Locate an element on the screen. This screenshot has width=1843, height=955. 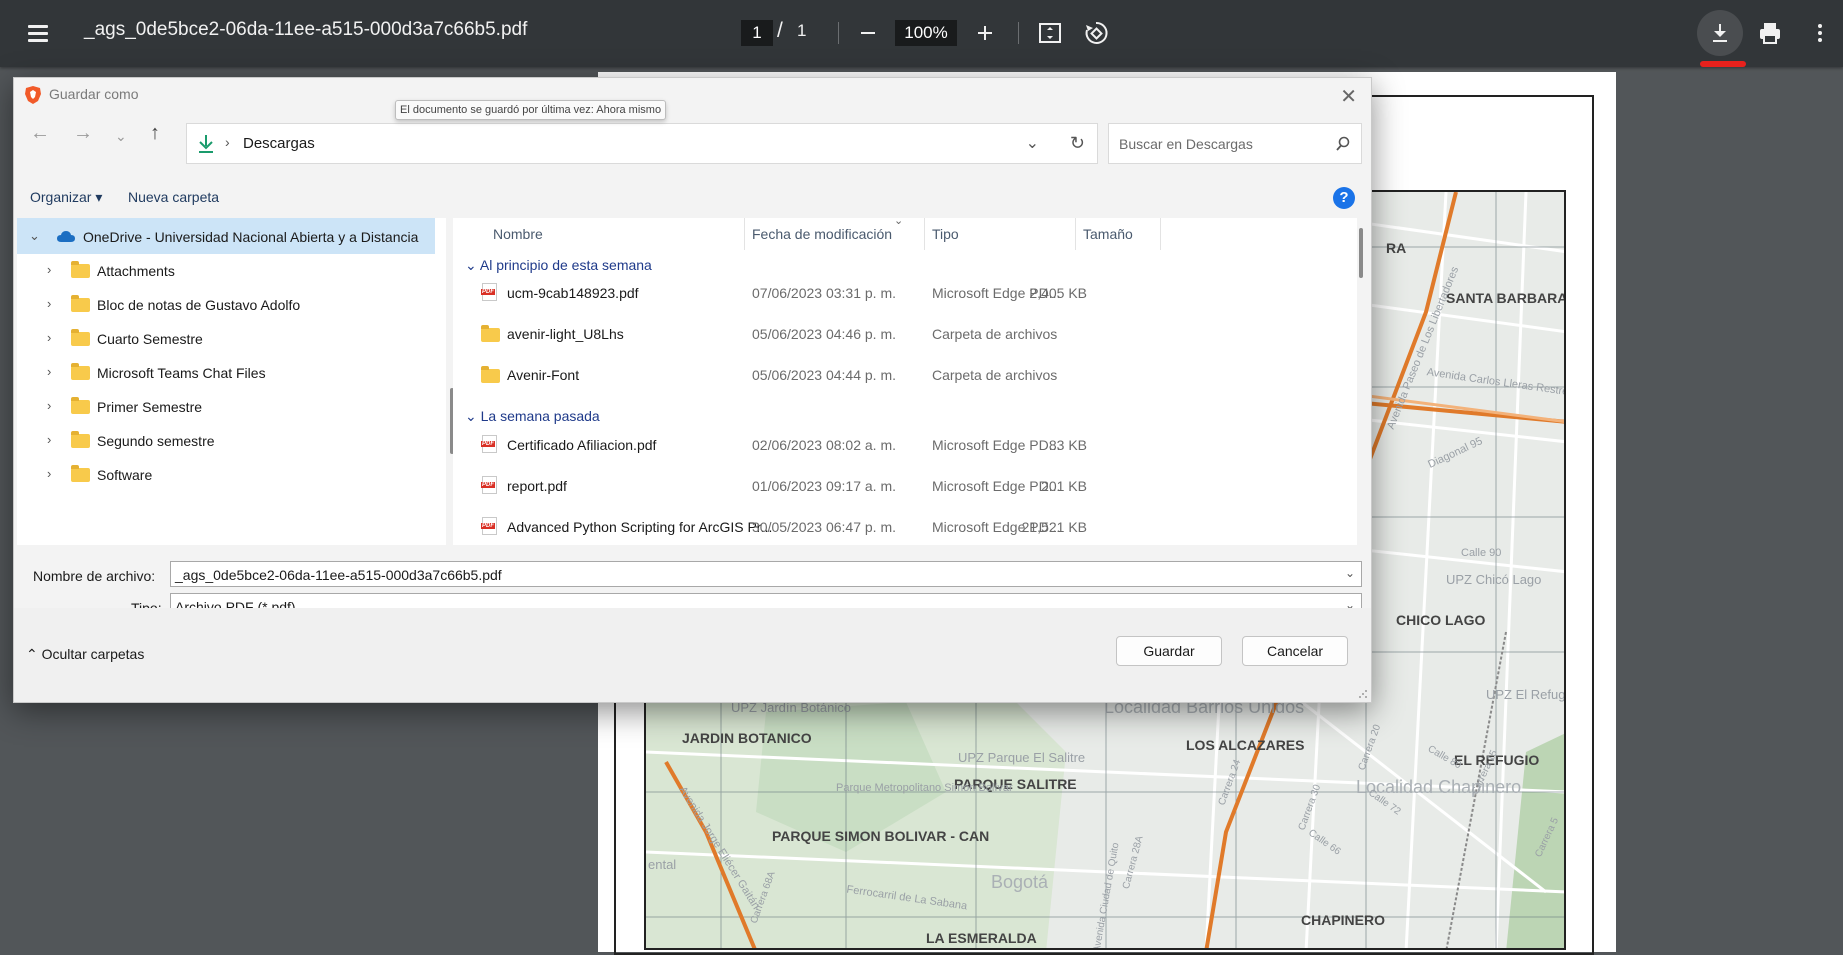
filename-label: Nombre de archivo: is located at coordinates (94, 576).